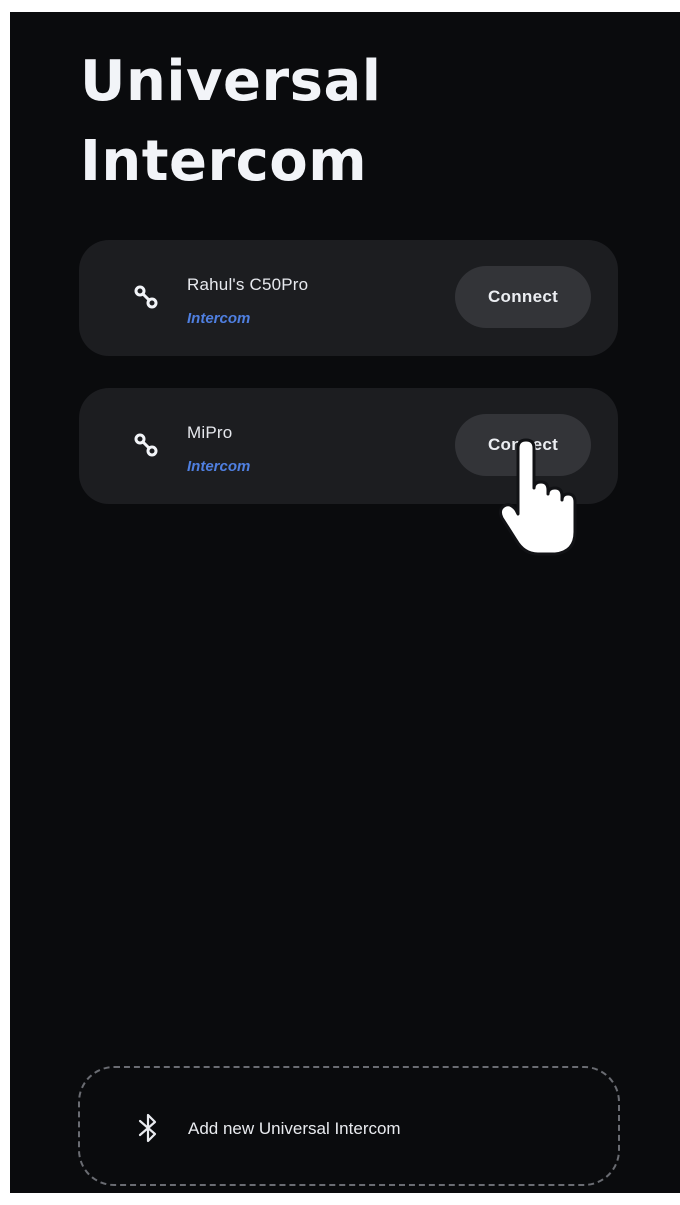 The image size is (680, 1205). Describe the element at coordinates (210, 432) in the screenshot. I see `device-name: MiPro` at that location.